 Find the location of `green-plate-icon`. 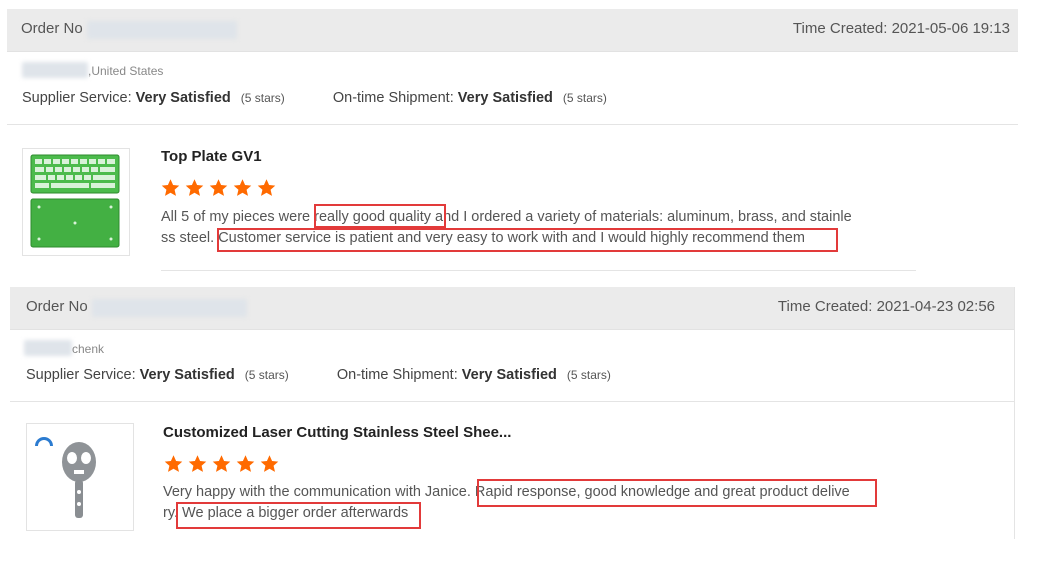

green-plate-icon is located at coordinates (75, 201).